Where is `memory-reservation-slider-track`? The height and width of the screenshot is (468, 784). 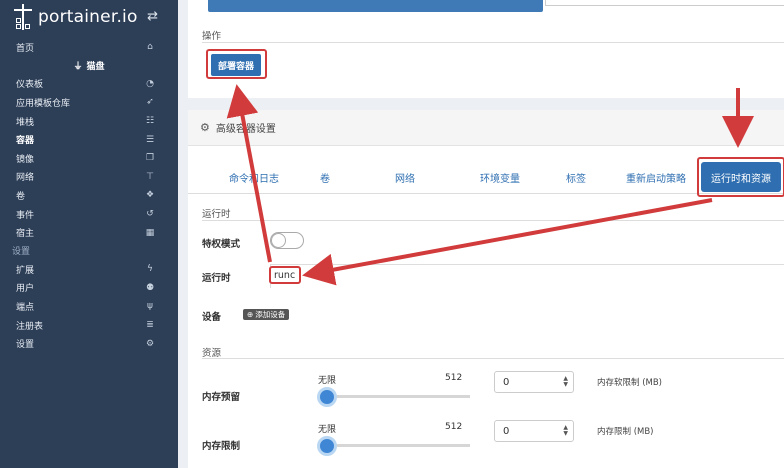
memory-reservation-slider-track is located at coordinates (399, 396).